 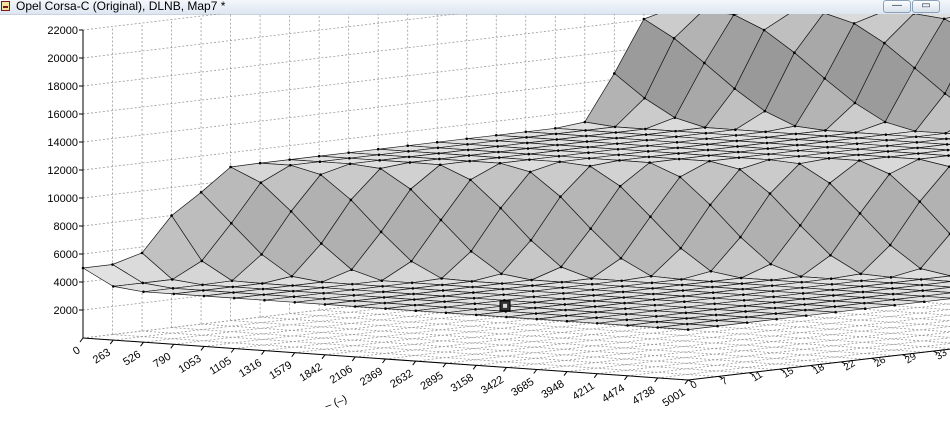 What do you see at coordinates (504, 345) in the screenshot?
I see `floor-gridline` at bounding box center [504, 345].